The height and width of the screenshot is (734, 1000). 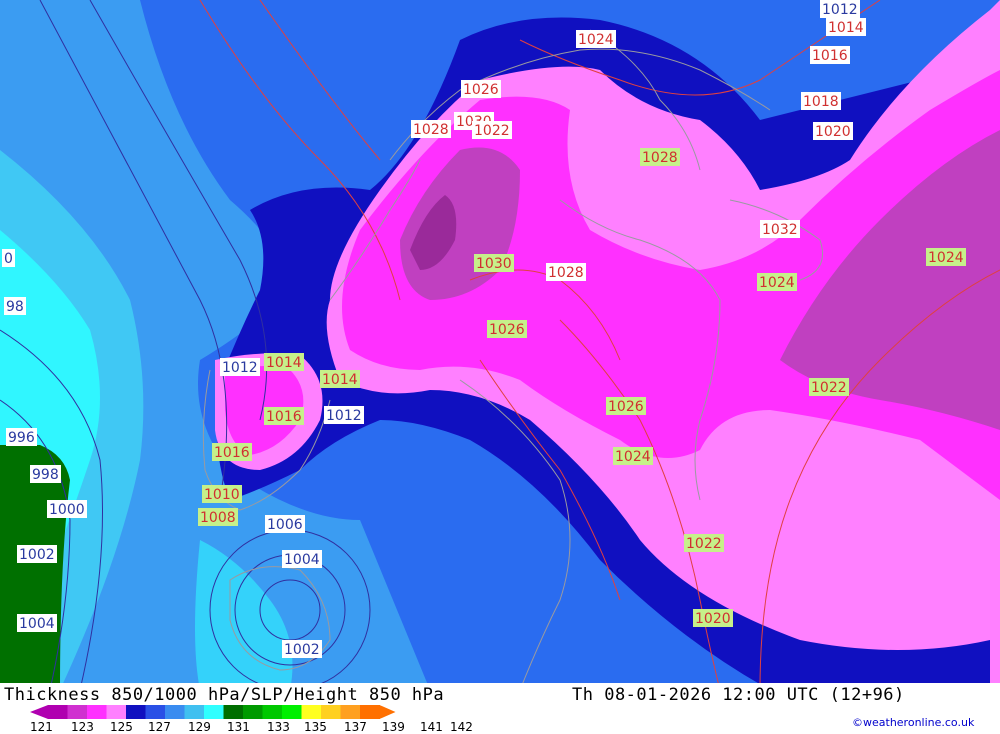 What do you see at coordinates (393, 727) in the screenshot?
I see `colorbar-tick-label: 139` at bounding box center [393, 727].